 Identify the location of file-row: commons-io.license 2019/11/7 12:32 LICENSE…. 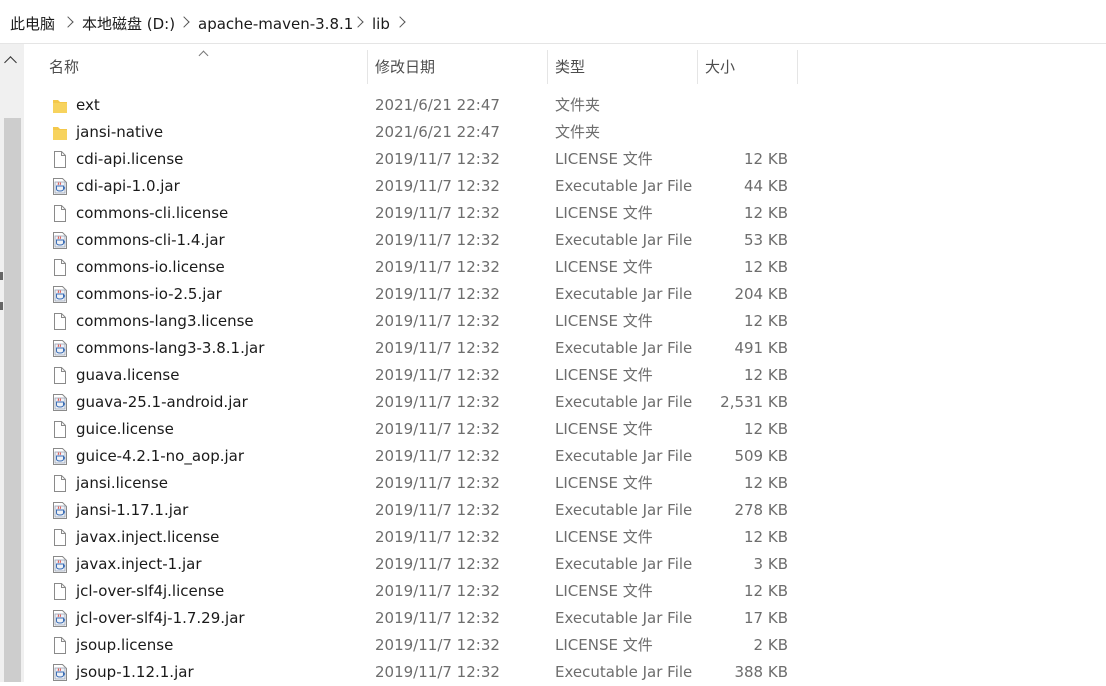
(417, 267).